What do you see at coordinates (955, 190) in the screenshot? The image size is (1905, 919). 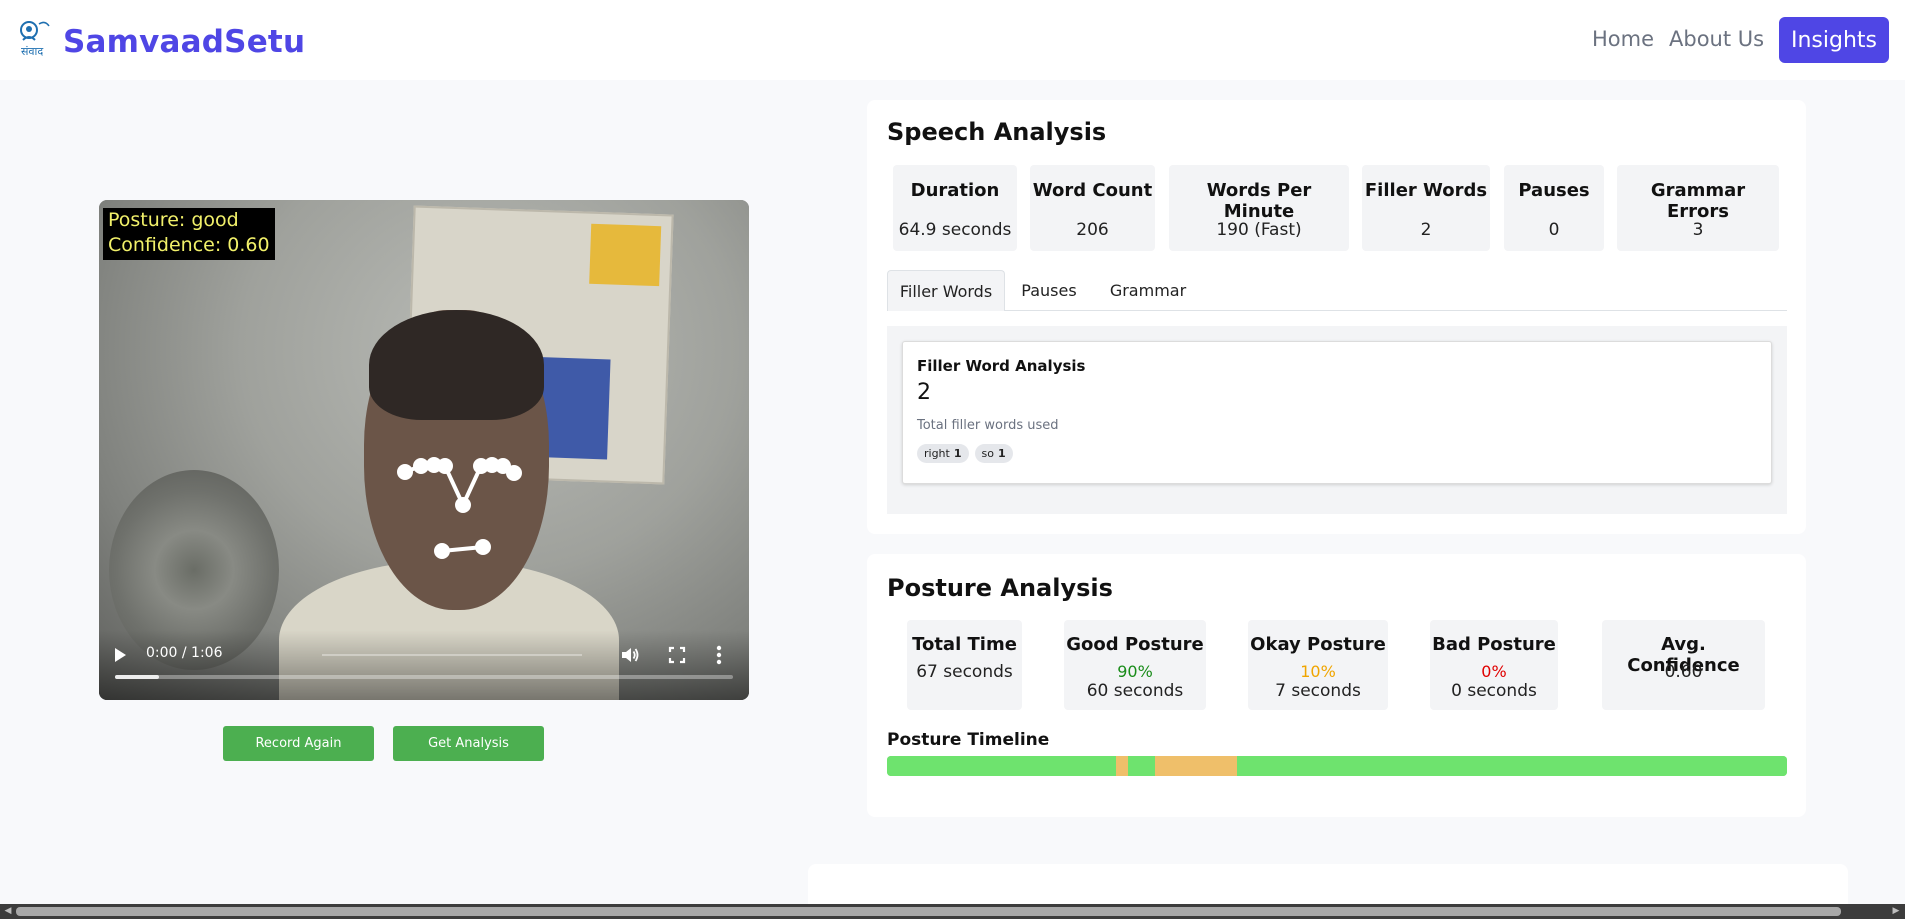 I see `stat-label: Duration` at bounding box center [955, 190].